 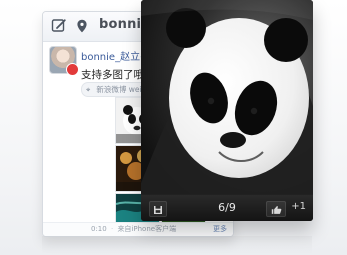 I want to click on location-pin-icon: ⌖, so click(x=88, y=89).